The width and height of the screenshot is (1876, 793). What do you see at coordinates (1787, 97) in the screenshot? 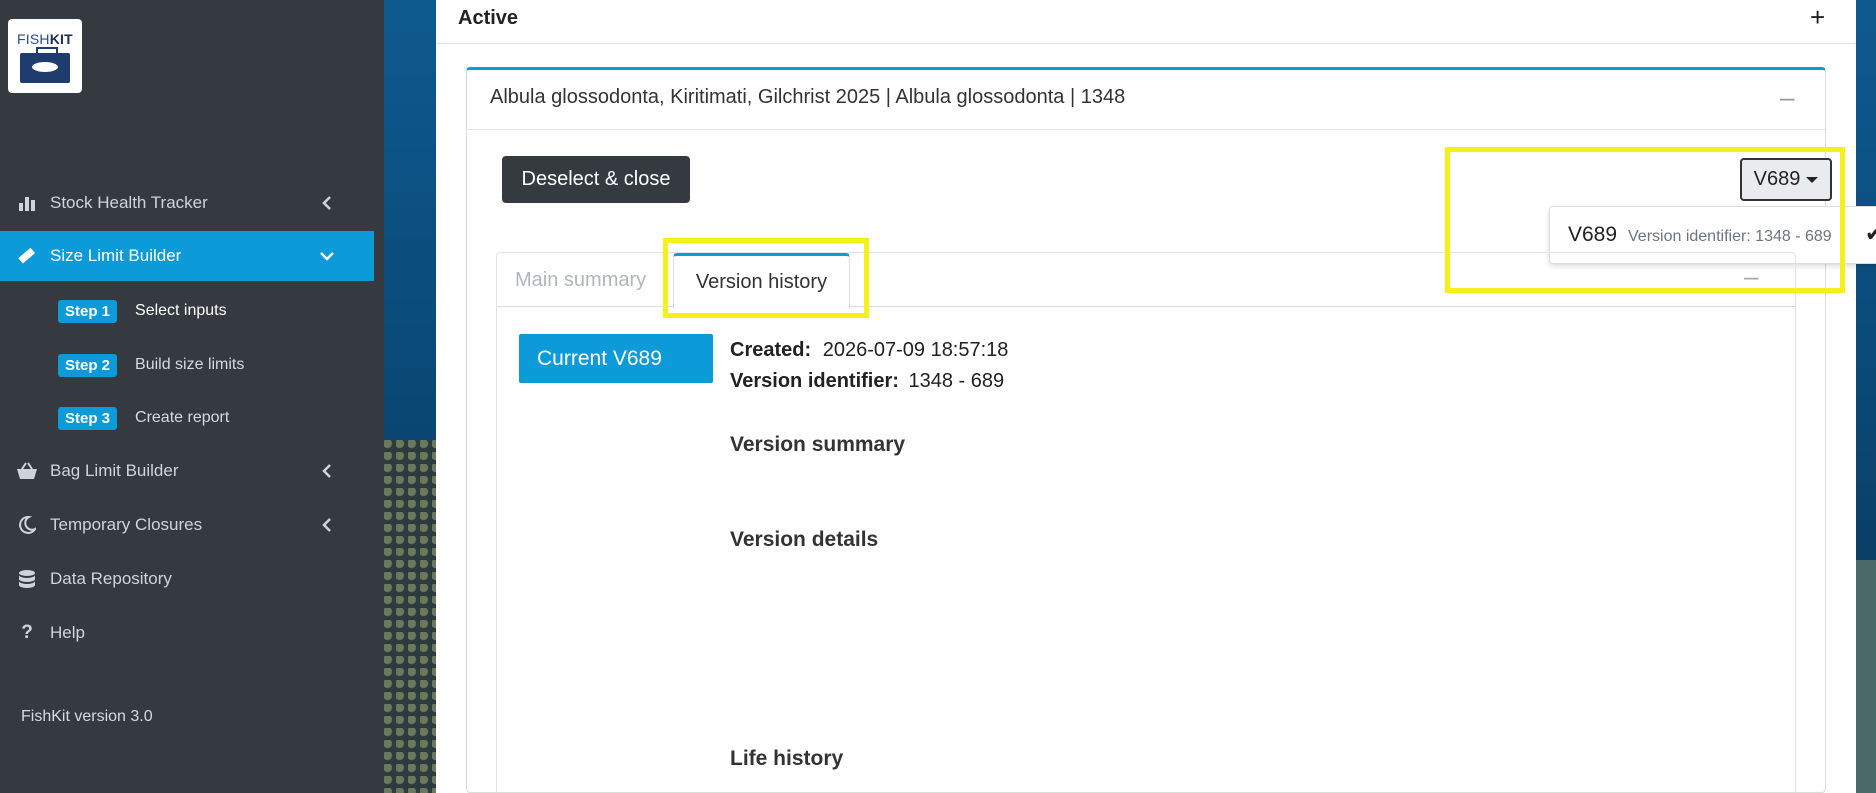
I see `collapse-minus-icon: –` at bounding box center [1787, 97].